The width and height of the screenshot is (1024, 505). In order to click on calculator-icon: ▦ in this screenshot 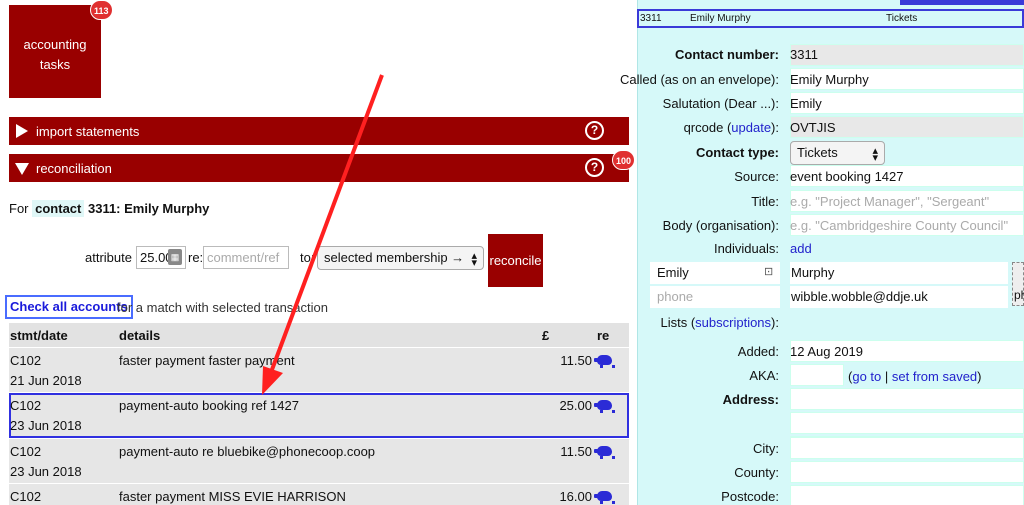, I will do `click(175, 257)`.